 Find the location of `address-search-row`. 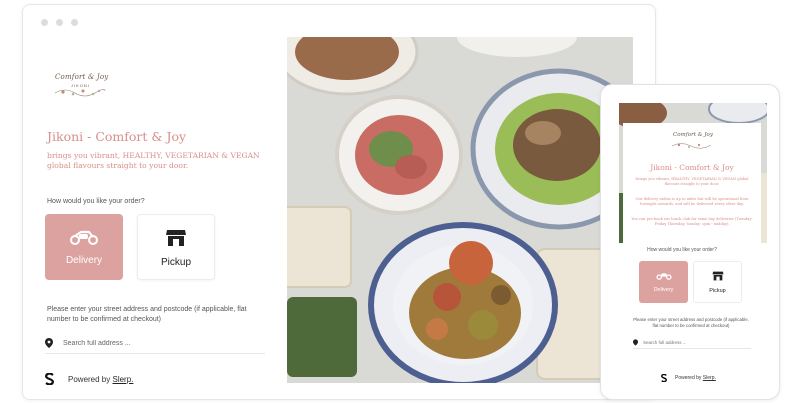

address-search-row is located at coordinates (155, 344).